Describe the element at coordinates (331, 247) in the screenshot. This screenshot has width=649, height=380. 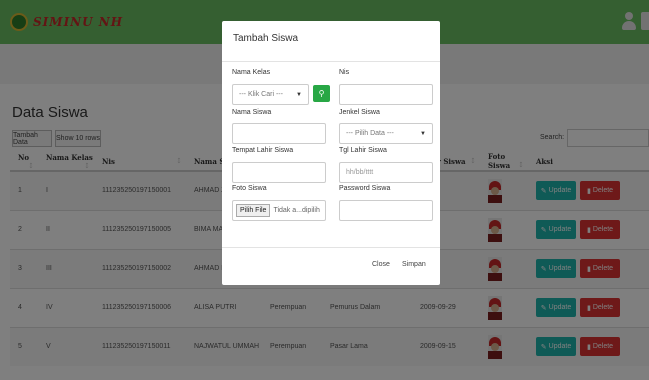
I see `modal-footer-divider` at that location.